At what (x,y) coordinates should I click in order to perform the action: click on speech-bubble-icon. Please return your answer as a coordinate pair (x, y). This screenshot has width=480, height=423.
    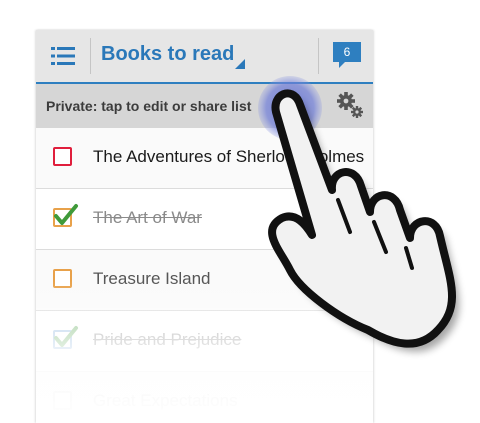
    Looking at the image, I should click on (342, 64).